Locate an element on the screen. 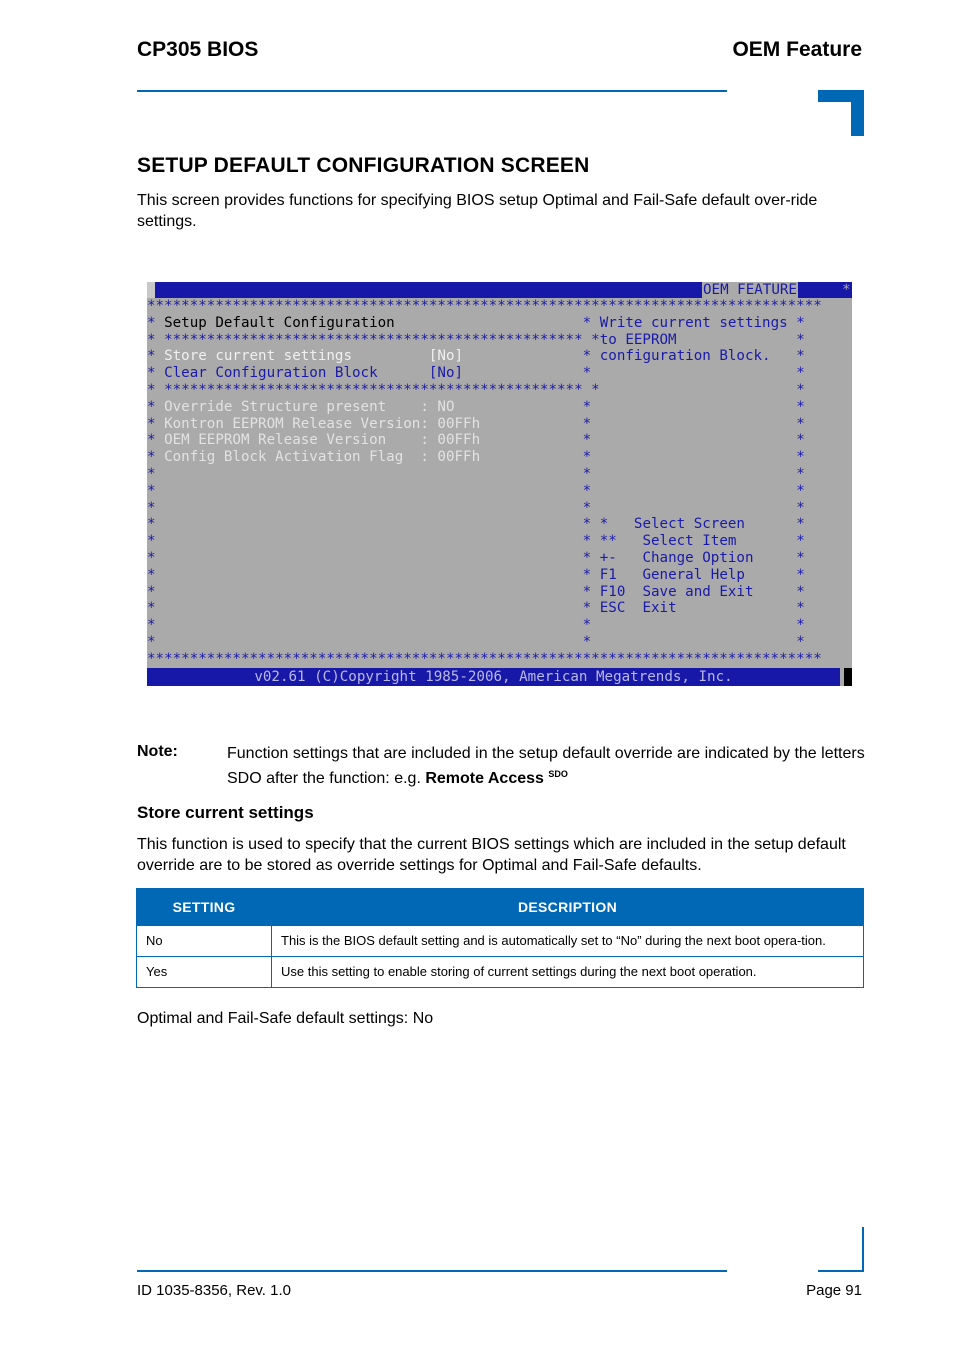 The width and height of the screenshot is (954, 1350). bios-line: * * * Select Screen * is located at coordinates (476, 524).